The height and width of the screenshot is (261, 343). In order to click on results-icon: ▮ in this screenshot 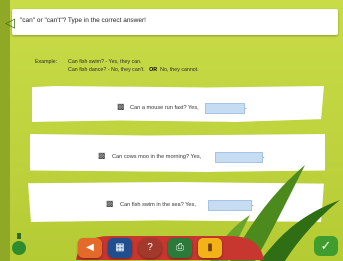, I will do `click(210, 248)`.